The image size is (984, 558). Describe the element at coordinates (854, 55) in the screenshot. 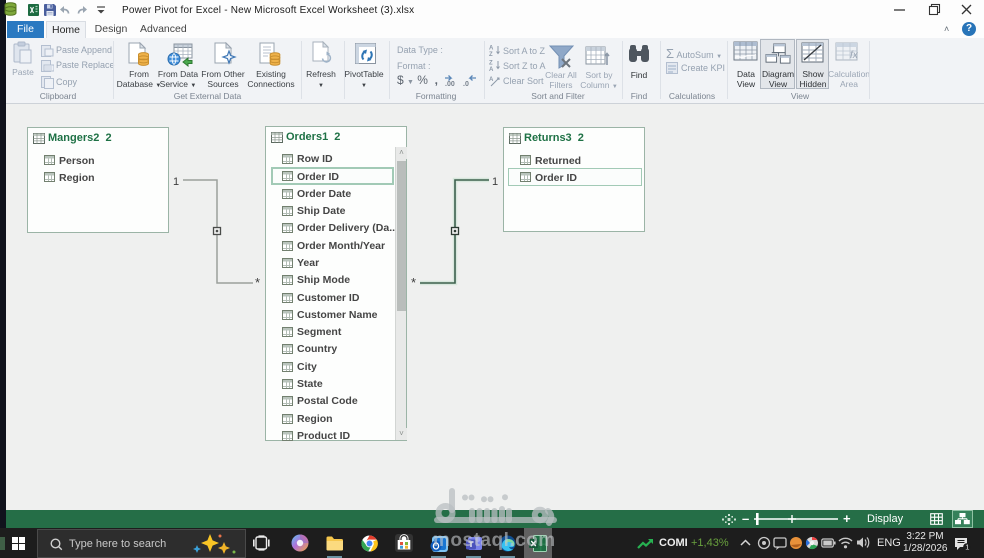

I see `svg-text: fx` at that location.